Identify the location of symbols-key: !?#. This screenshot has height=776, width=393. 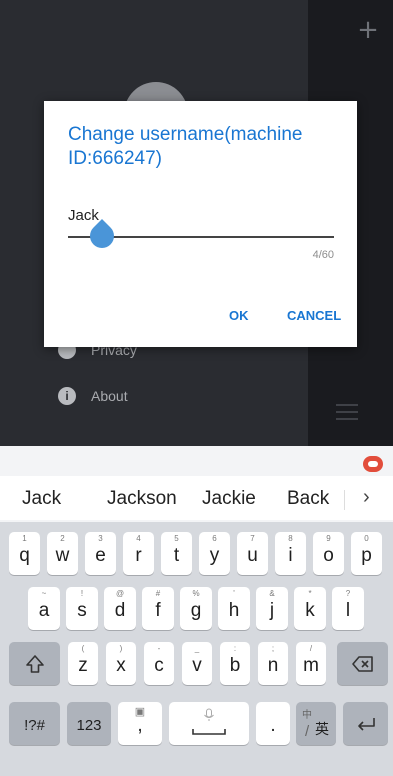
(34, 723).